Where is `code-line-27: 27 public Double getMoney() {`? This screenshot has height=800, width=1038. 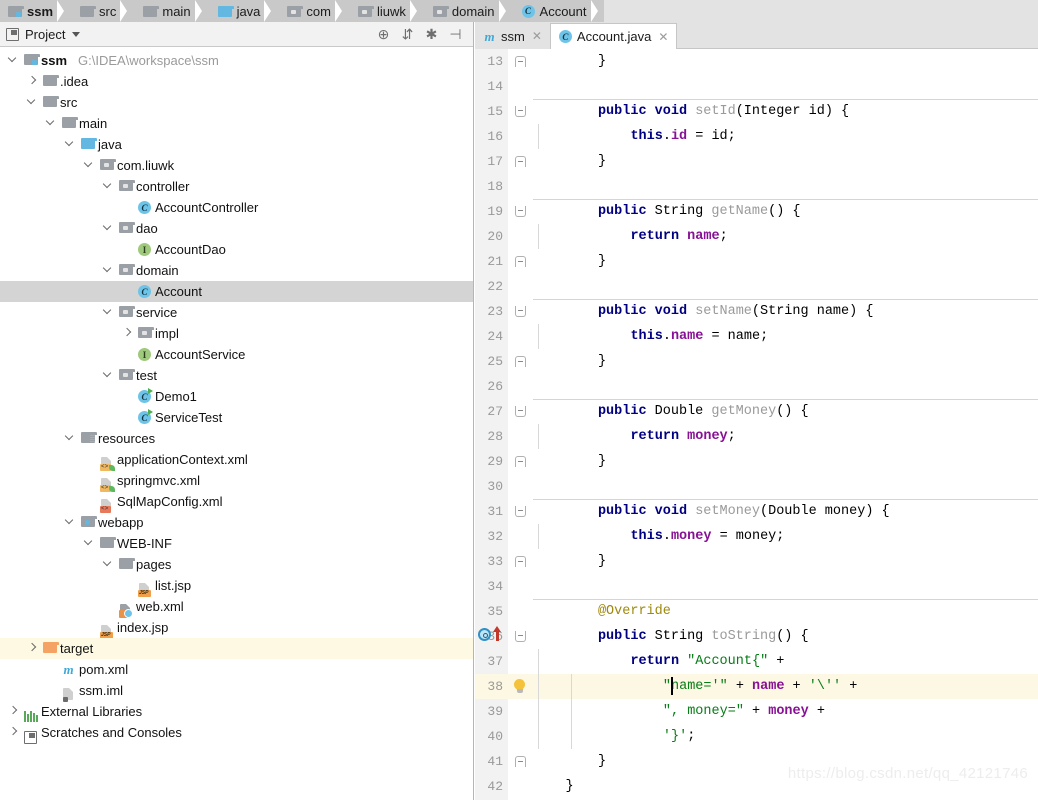 code-line-27: 27 public Double getMoney() { is located at coordinates (756, 411).